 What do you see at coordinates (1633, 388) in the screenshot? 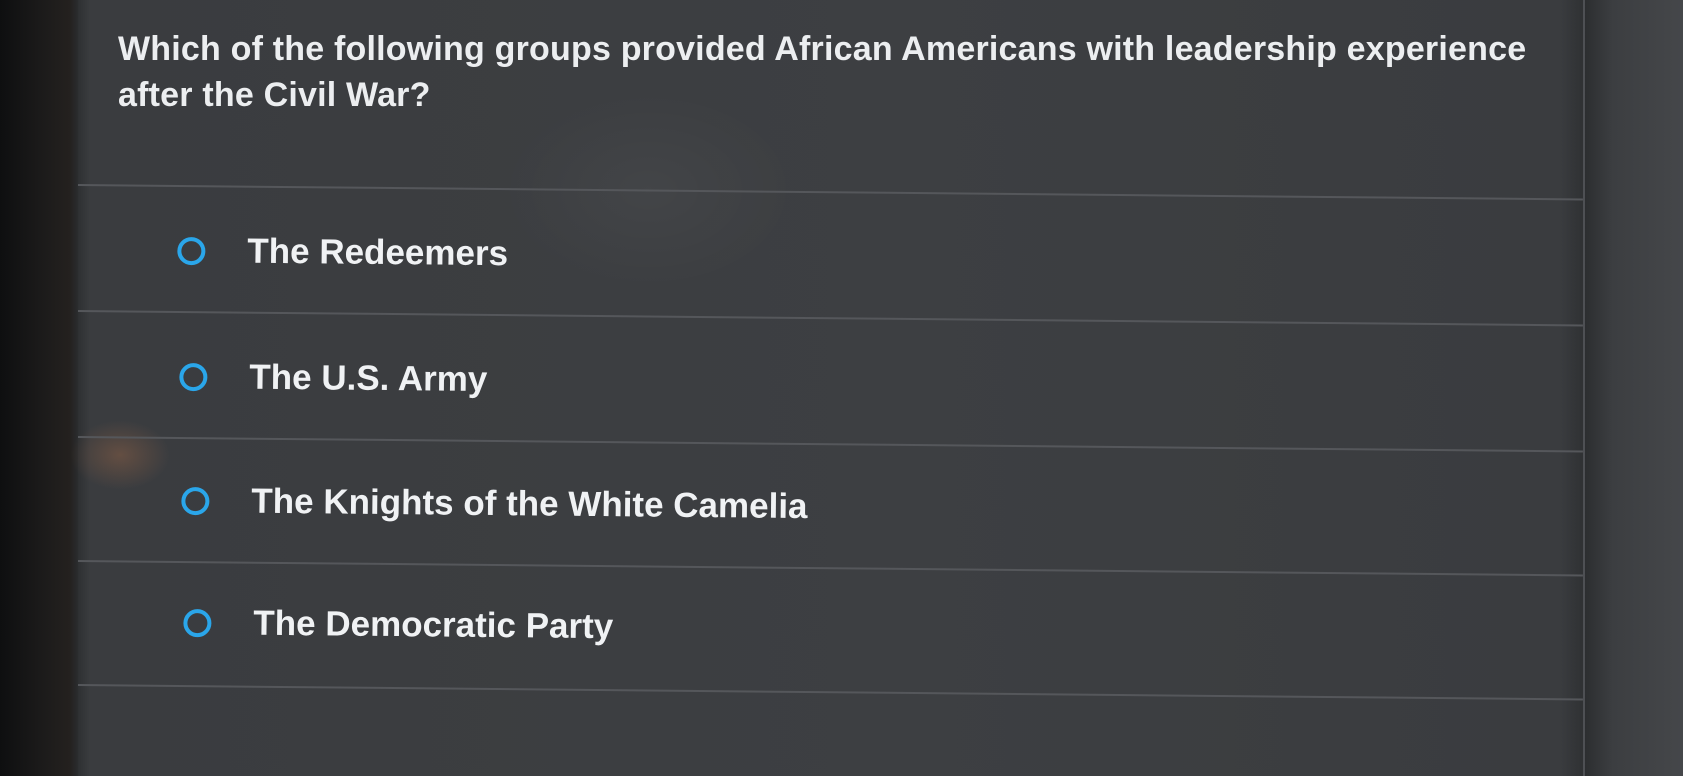
I see `right-margin-strip` at bounding box center [1633, 388].